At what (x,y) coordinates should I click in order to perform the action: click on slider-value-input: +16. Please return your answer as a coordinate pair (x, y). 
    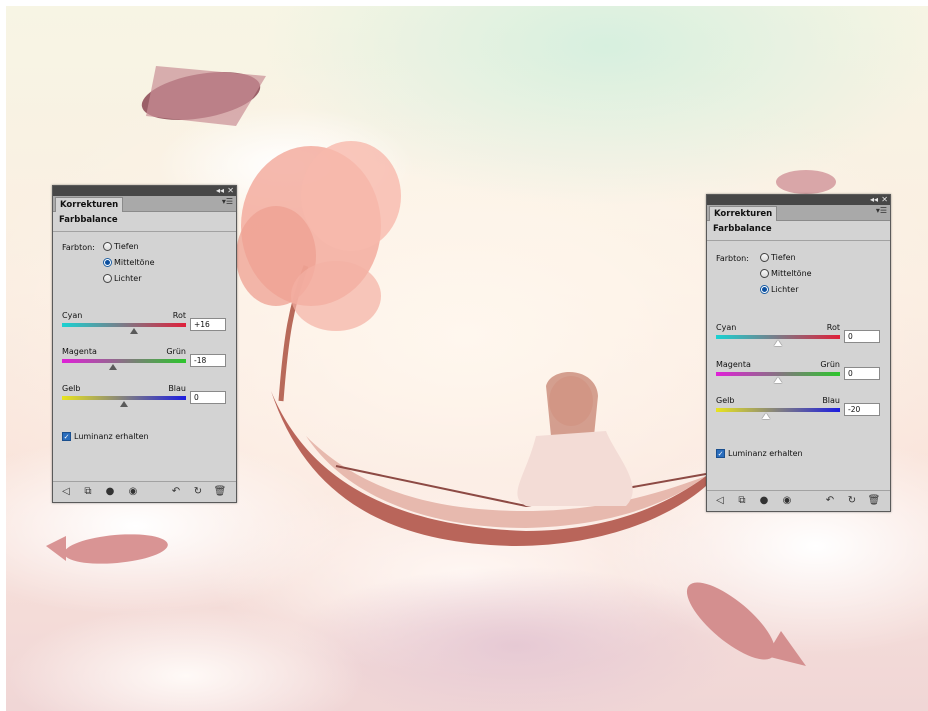
    Looking at the image, I should click on (208, 324).